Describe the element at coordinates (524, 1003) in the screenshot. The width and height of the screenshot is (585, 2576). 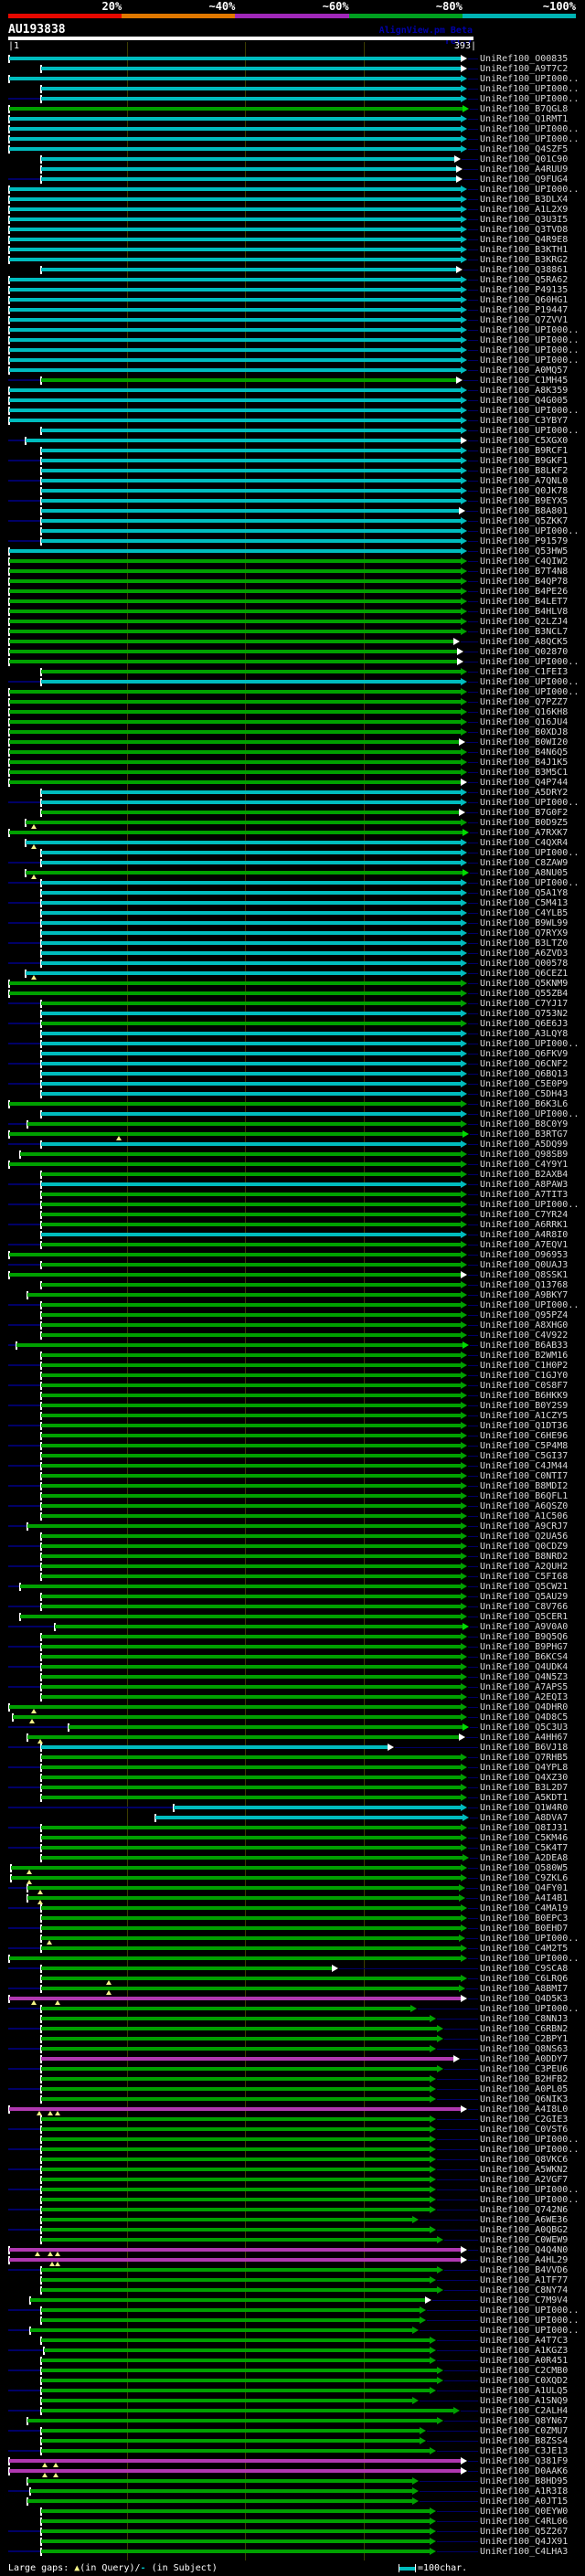
I see `hit-label: UniRef100_C7YJ17` at that location.